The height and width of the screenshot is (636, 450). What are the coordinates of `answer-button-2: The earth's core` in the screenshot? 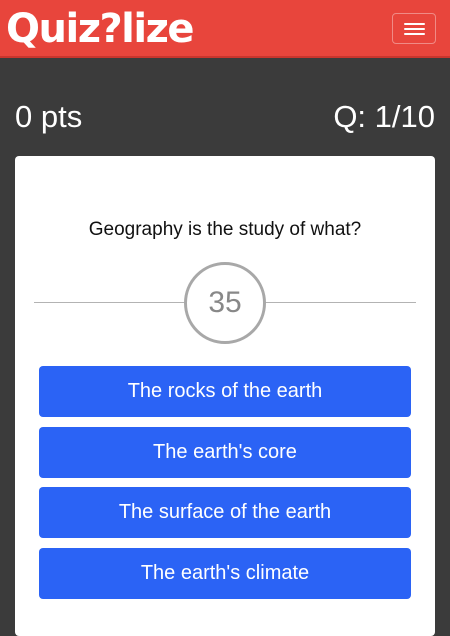 It's located at (225, 452).